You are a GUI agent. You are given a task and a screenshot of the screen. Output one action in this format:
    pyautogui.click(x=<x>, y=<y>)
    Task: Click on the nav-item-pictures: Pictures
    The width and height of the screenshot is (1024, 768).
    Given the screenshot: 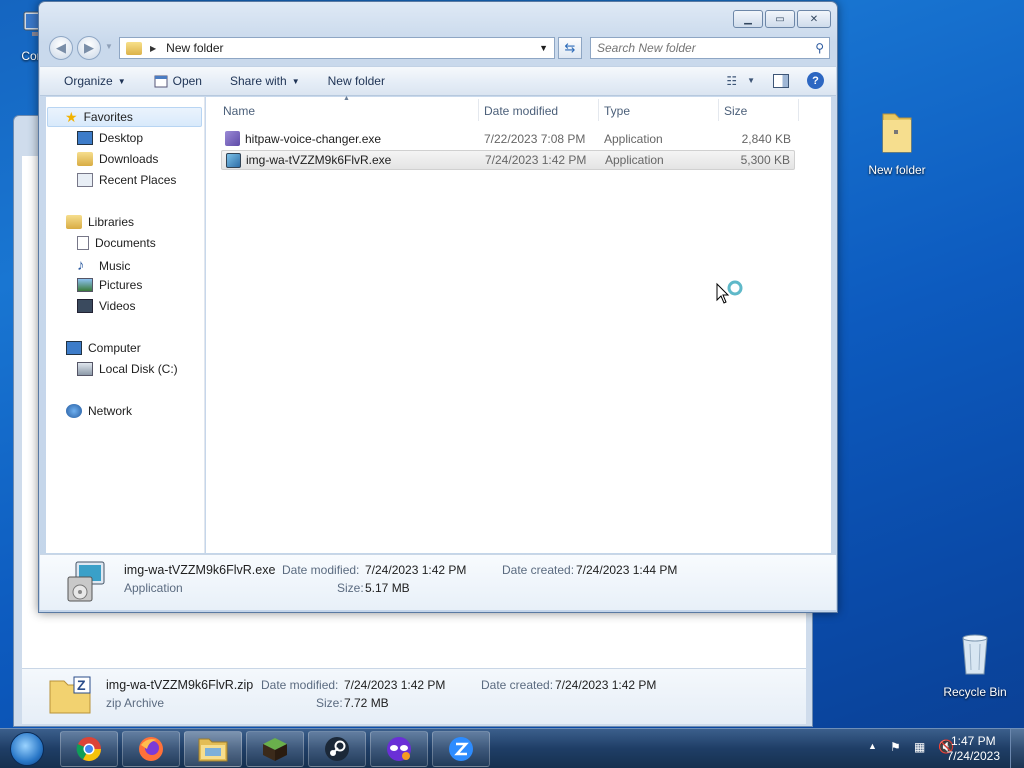 What is the action you would take?
    pyautogui.click(x=109, y=285)
    